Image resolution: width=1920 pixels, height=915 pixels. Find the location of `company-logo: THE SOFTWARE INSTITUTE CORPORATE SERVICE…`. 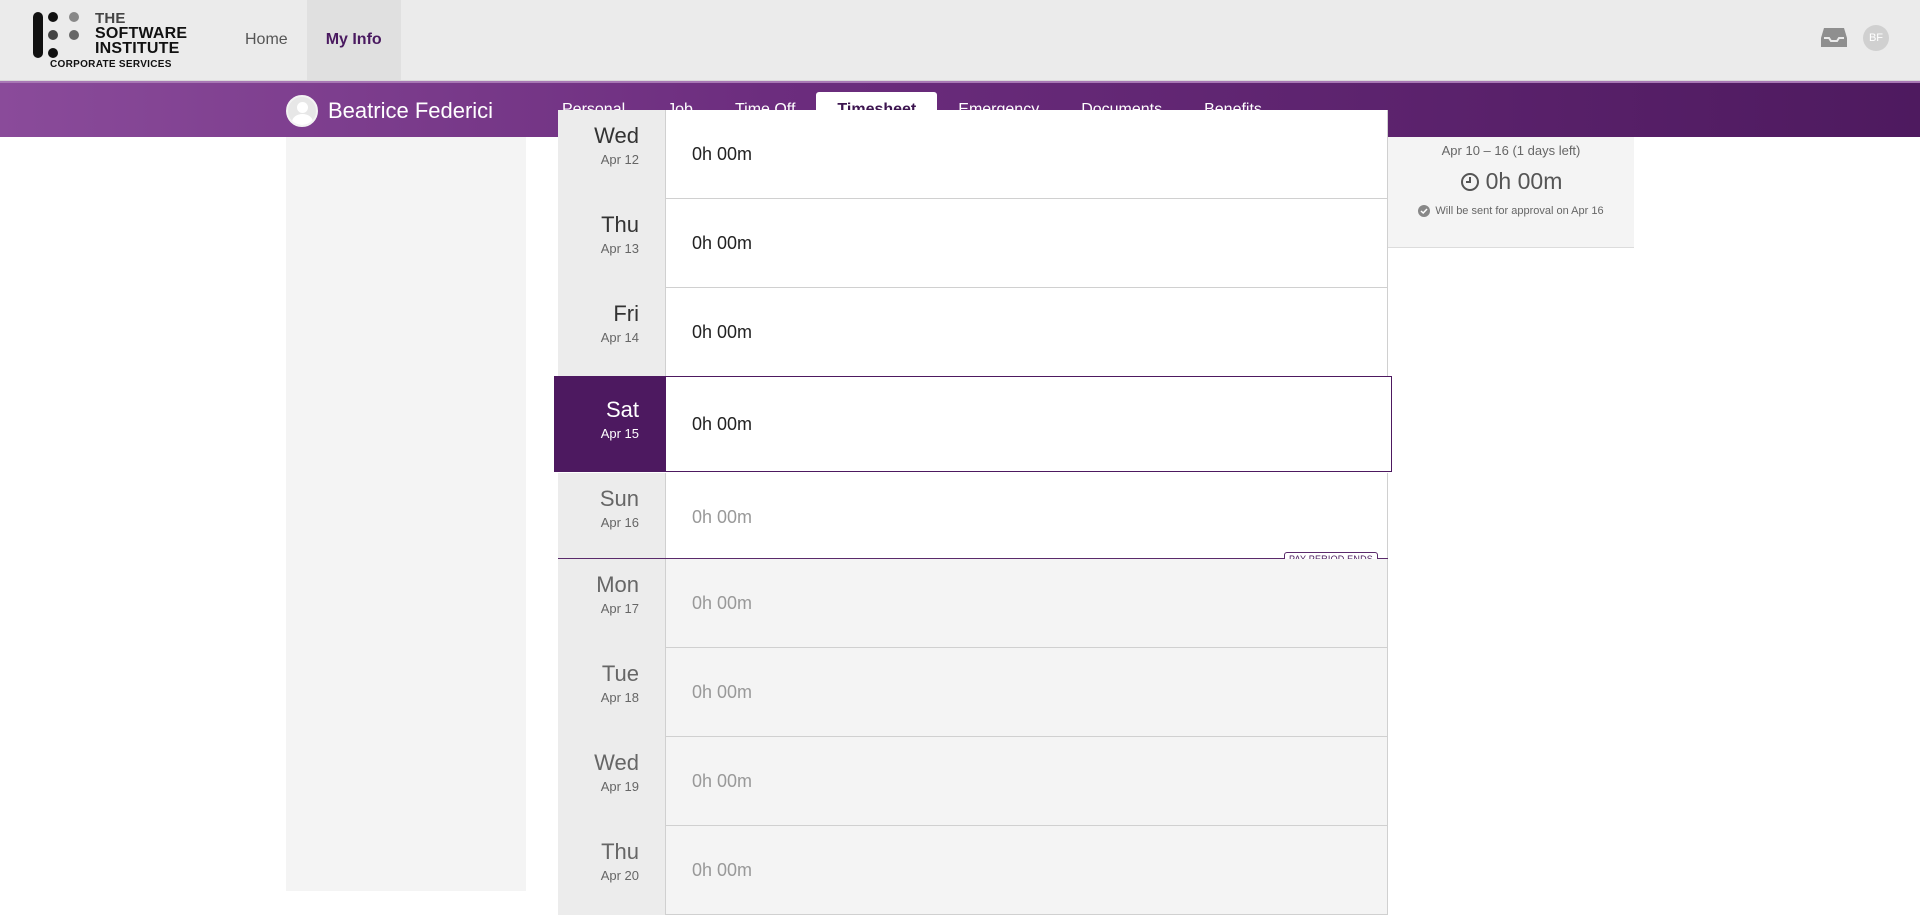

company-logo: THE SOFTWARE INSTITUTE CORPORATE SERVICE… is located at coordinates (115, 41).